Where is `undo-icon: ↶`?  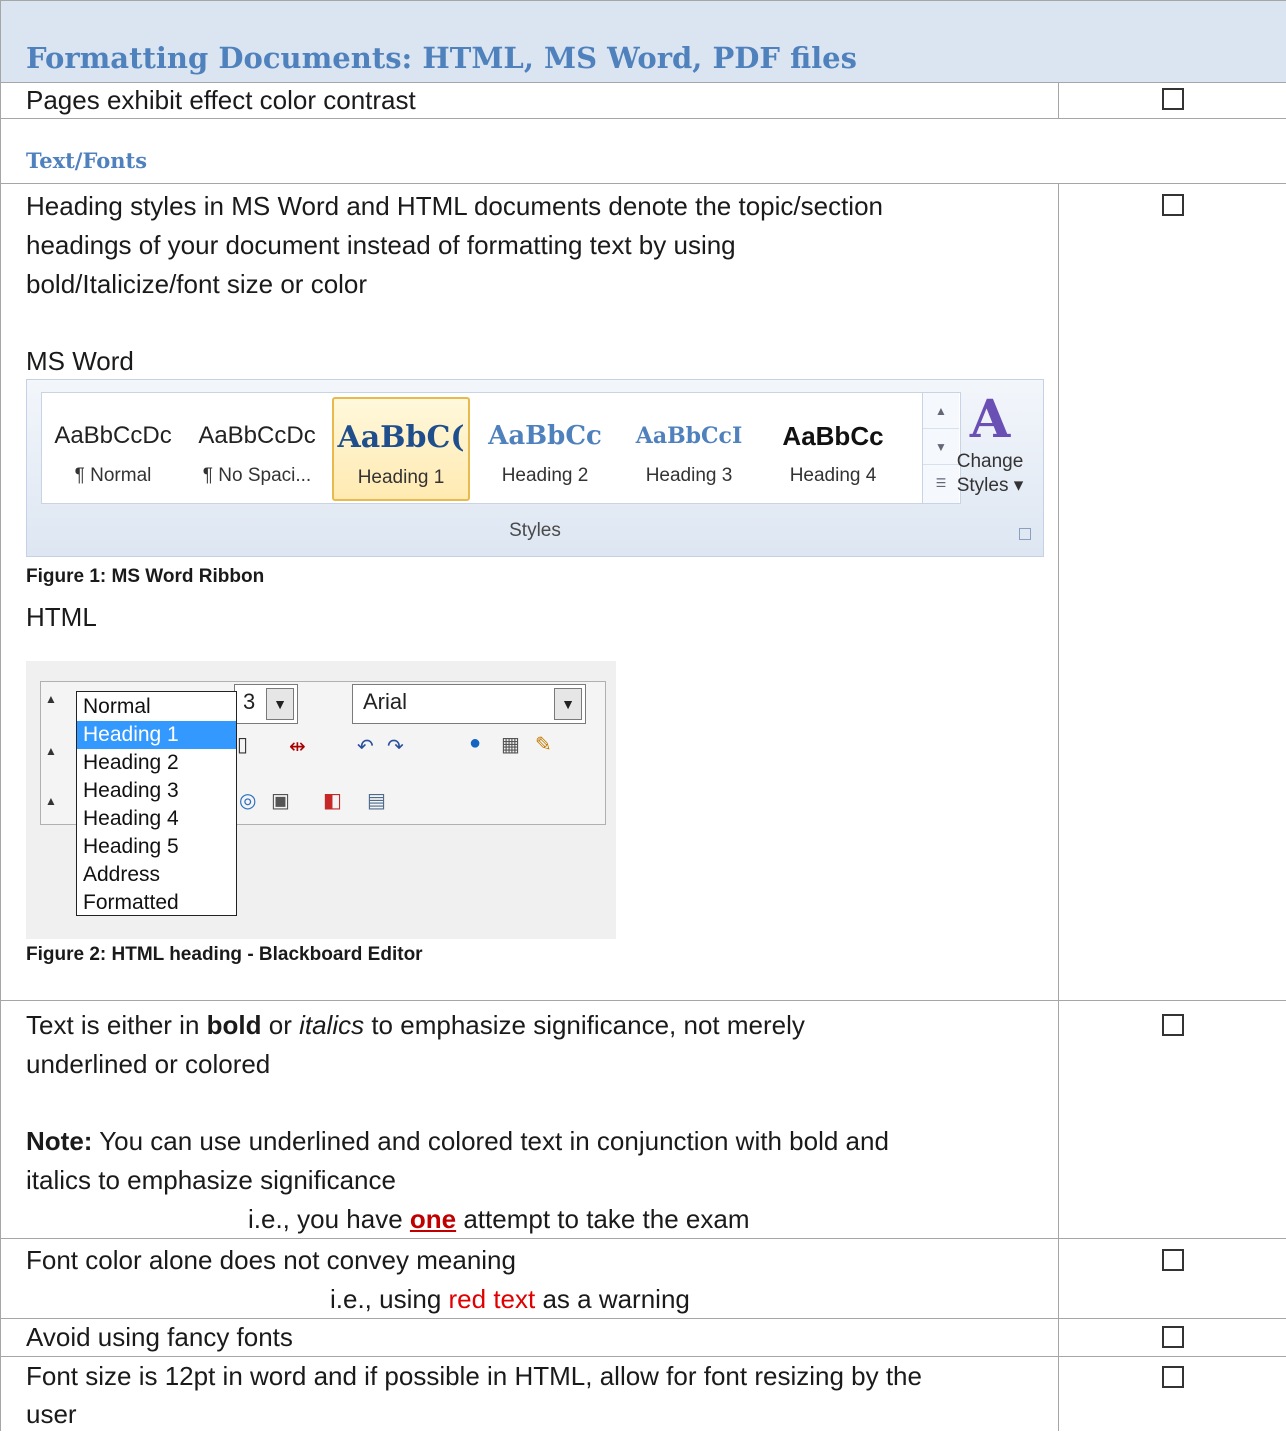
undo-icon: ↶ is located at coordinates (365, 746).